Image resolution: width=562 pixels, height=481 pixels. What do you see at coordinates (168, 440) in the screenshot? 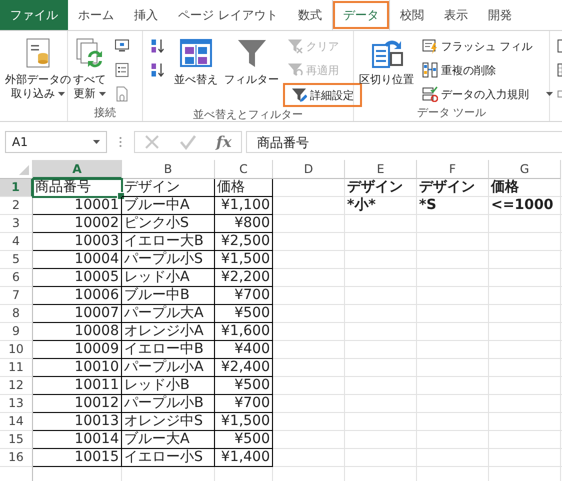
I see `table-cell: ブルー大A` at bounding box center [168, 440].